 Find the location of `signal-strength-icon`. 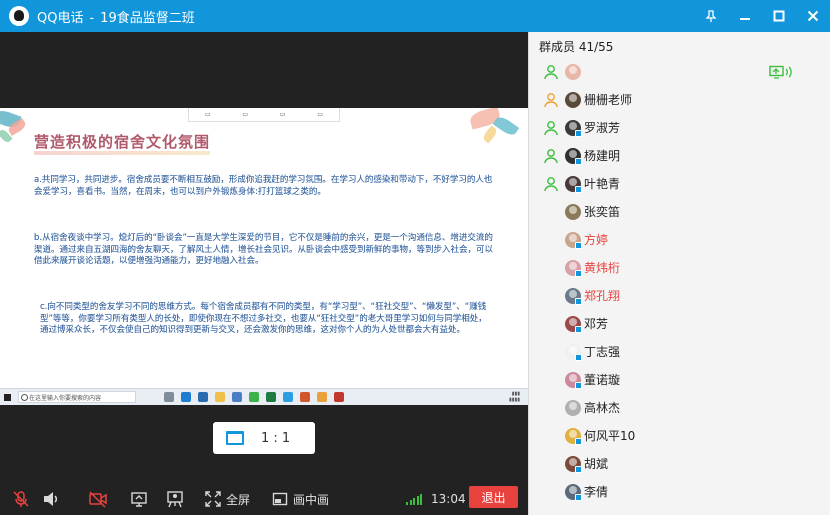

signal-strength-icon is located at coordinates (414, 499).